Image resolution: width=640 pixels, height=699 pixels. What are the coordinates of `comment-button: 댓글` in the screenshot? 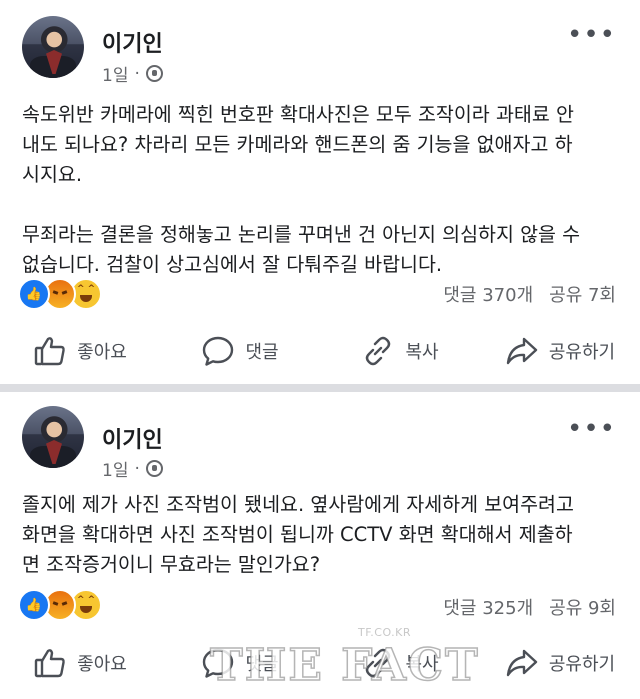 It's located at (240, 351).